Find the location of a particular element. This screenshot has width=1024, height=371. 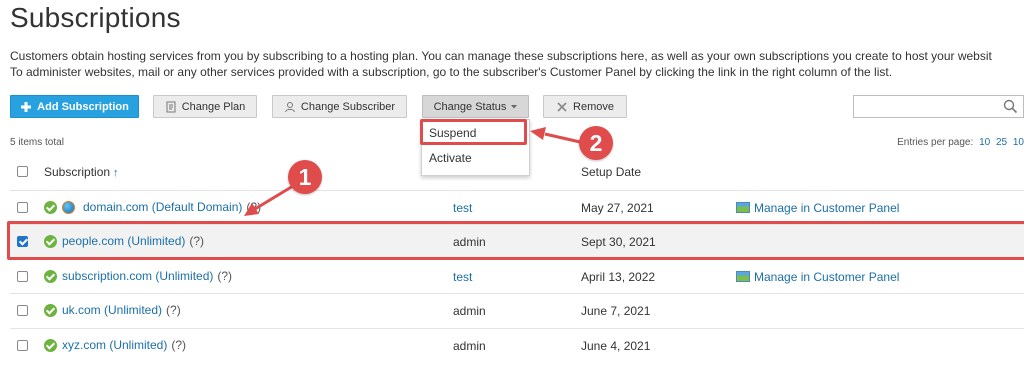

callout-2-arrow-line is located at coordinates (562, 138).